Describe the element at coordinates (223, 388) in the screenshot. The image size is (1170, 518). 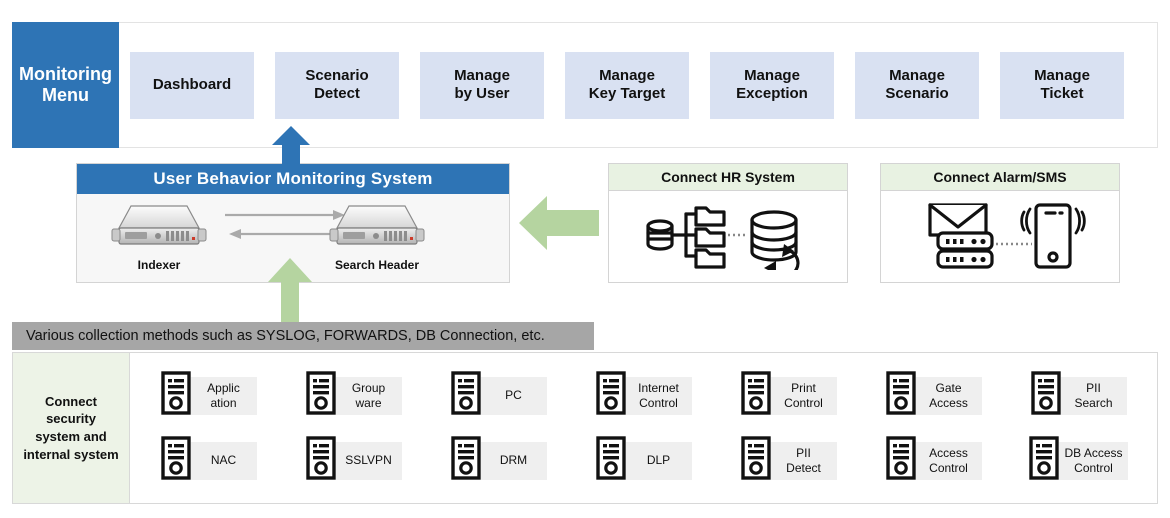
I see `system-label-line1: Applic` at that location.